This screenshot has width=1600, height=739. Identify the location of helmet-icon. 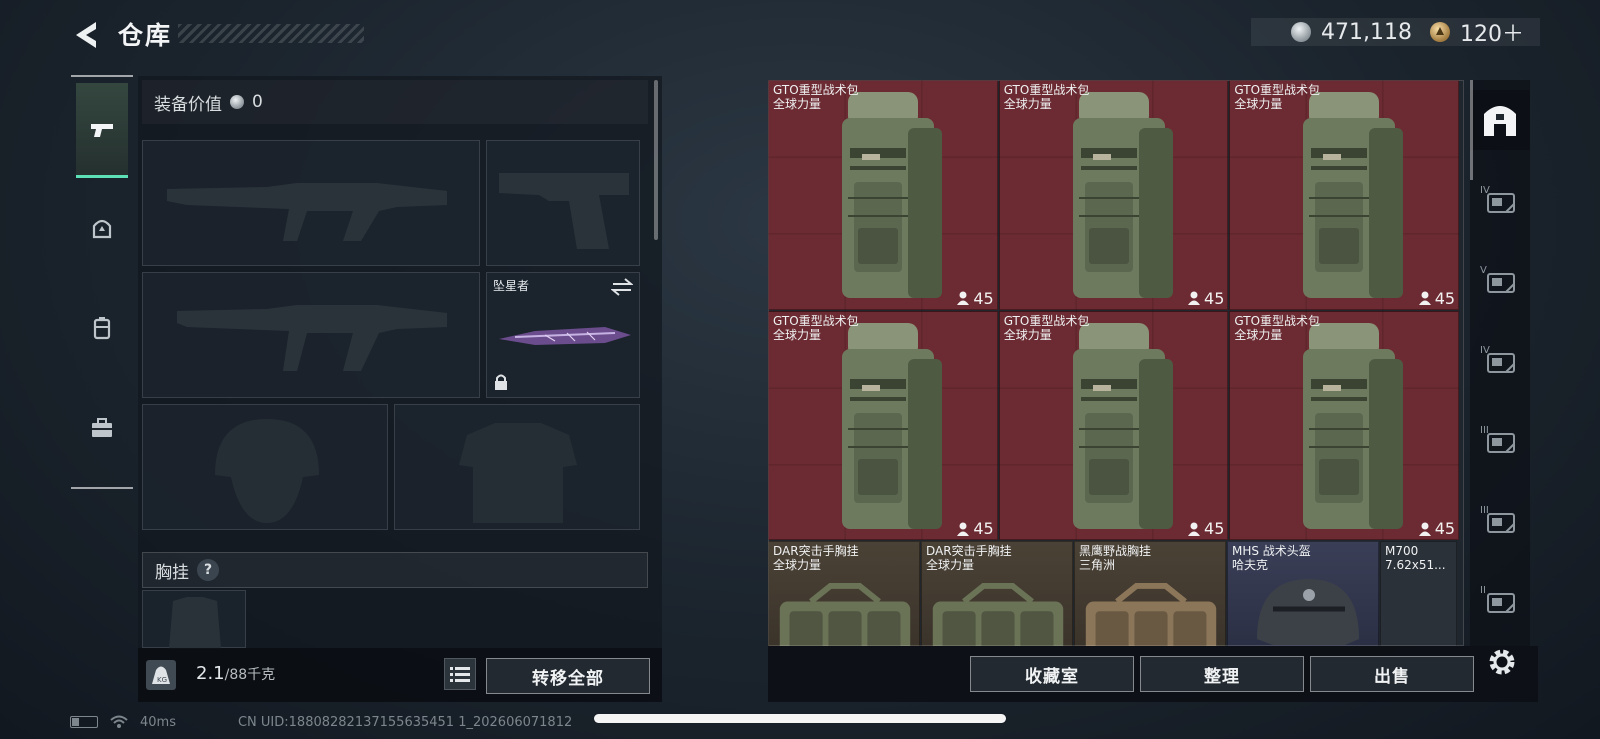
(102, 229).